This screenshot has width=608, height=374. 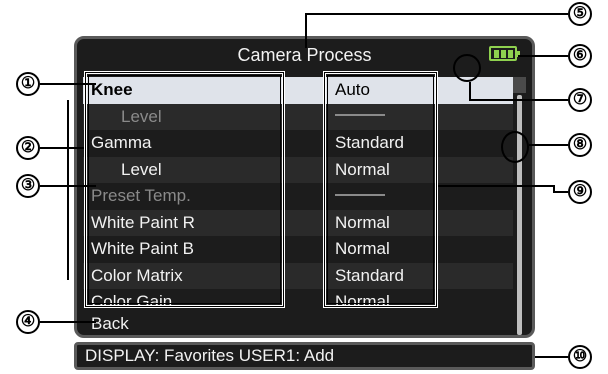 What do you see at coordinates (580, 192) in the screenshot?
I see `callout-9: ⑨` at bounding box center [580, 192].